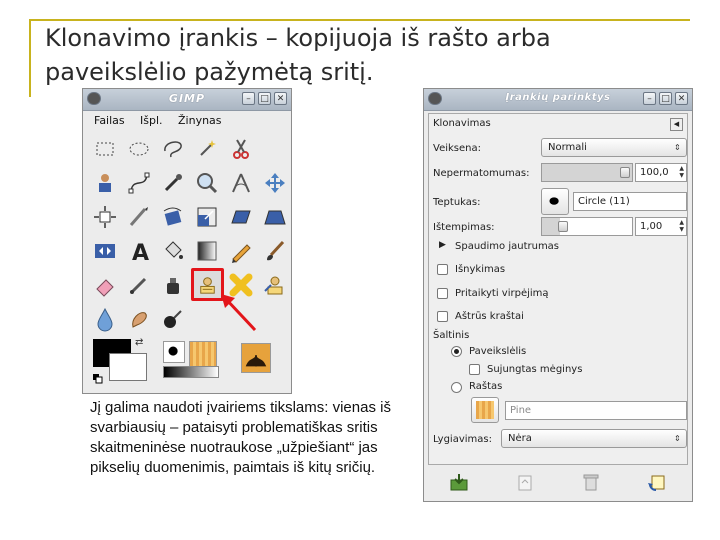 This screenshot has width=720, height=540. What do you see at coordinates (462, 439) in the screenshot?
I see `alignment-label: Lygiavimas:` at bounding box center [462, 439].